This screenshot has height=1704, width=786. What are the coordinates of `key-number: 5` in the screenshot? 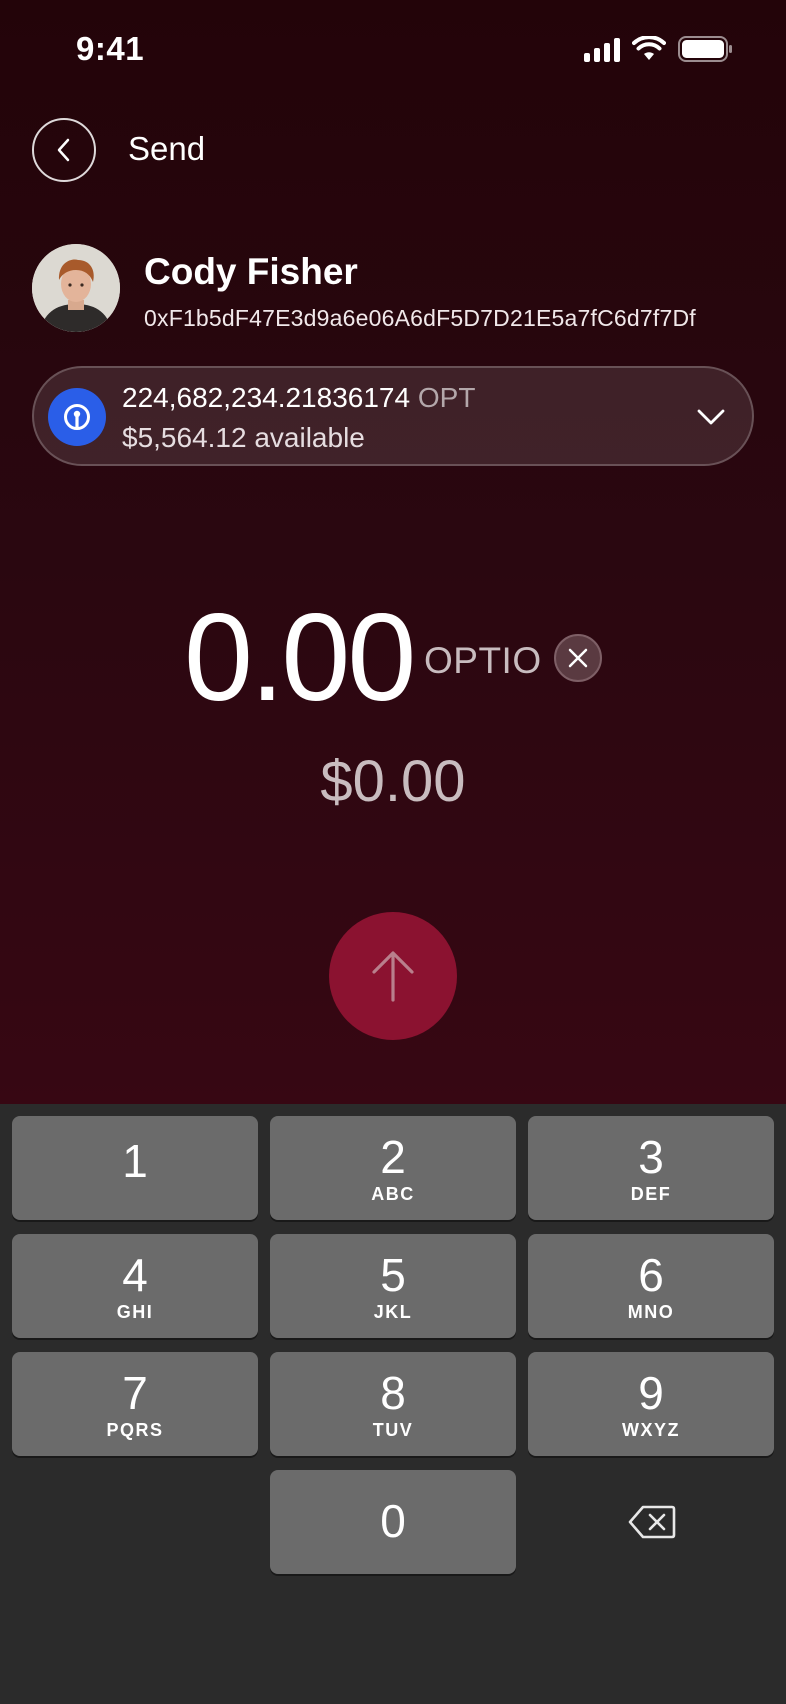 It's located at (393, 1275).